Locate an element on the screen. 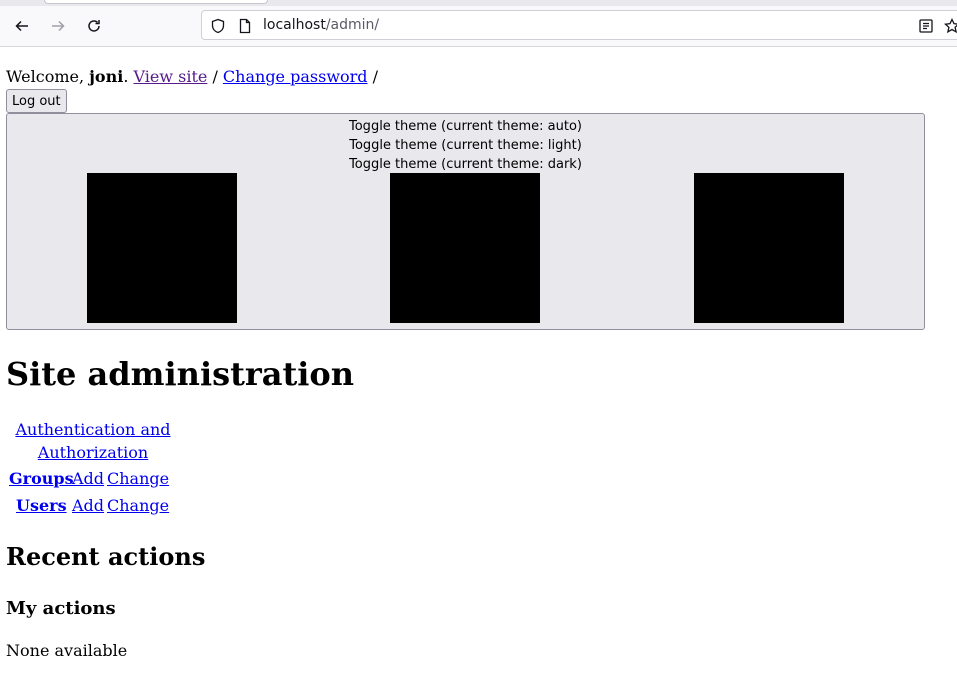  page-title: Site administration is located at coordinates (180, 374).